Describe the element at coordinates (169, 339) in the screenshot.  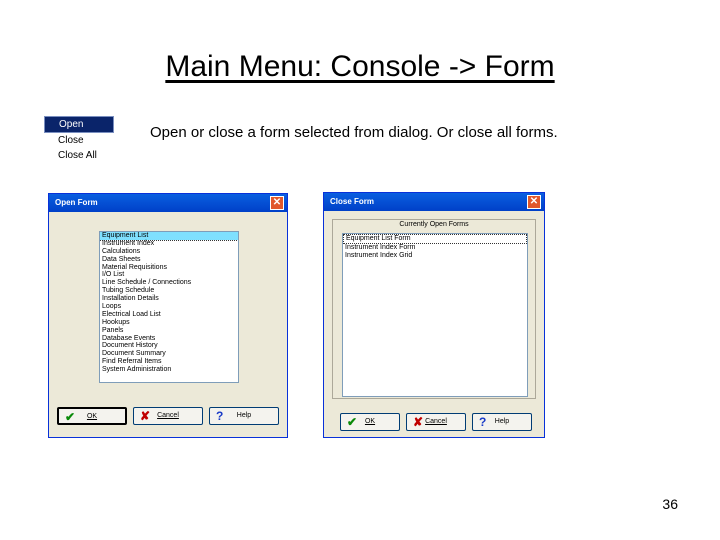
I see `list-item: Database Events` at that location.